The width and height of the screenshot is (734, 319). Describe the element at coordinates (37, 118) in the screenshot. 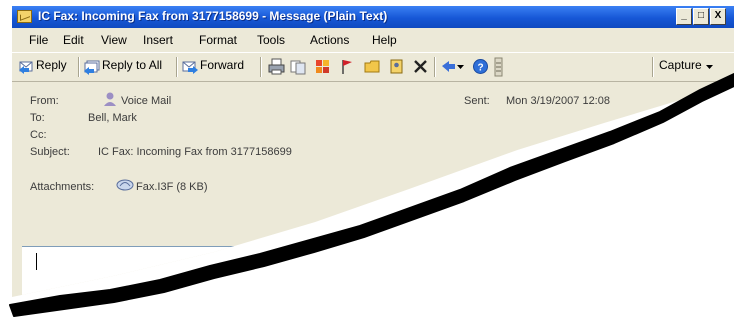

I see `to-label: To:` at that location.